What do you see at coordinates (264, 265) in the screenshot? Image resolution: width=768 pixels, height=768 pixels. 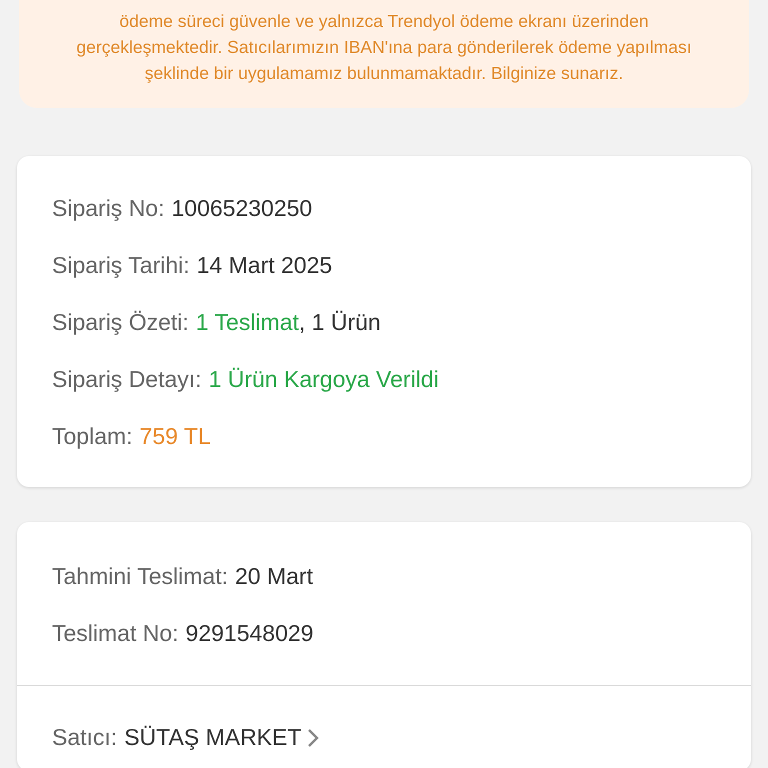 I see `field-value: 14 Mart 2025` at bounding box center [264, 265].